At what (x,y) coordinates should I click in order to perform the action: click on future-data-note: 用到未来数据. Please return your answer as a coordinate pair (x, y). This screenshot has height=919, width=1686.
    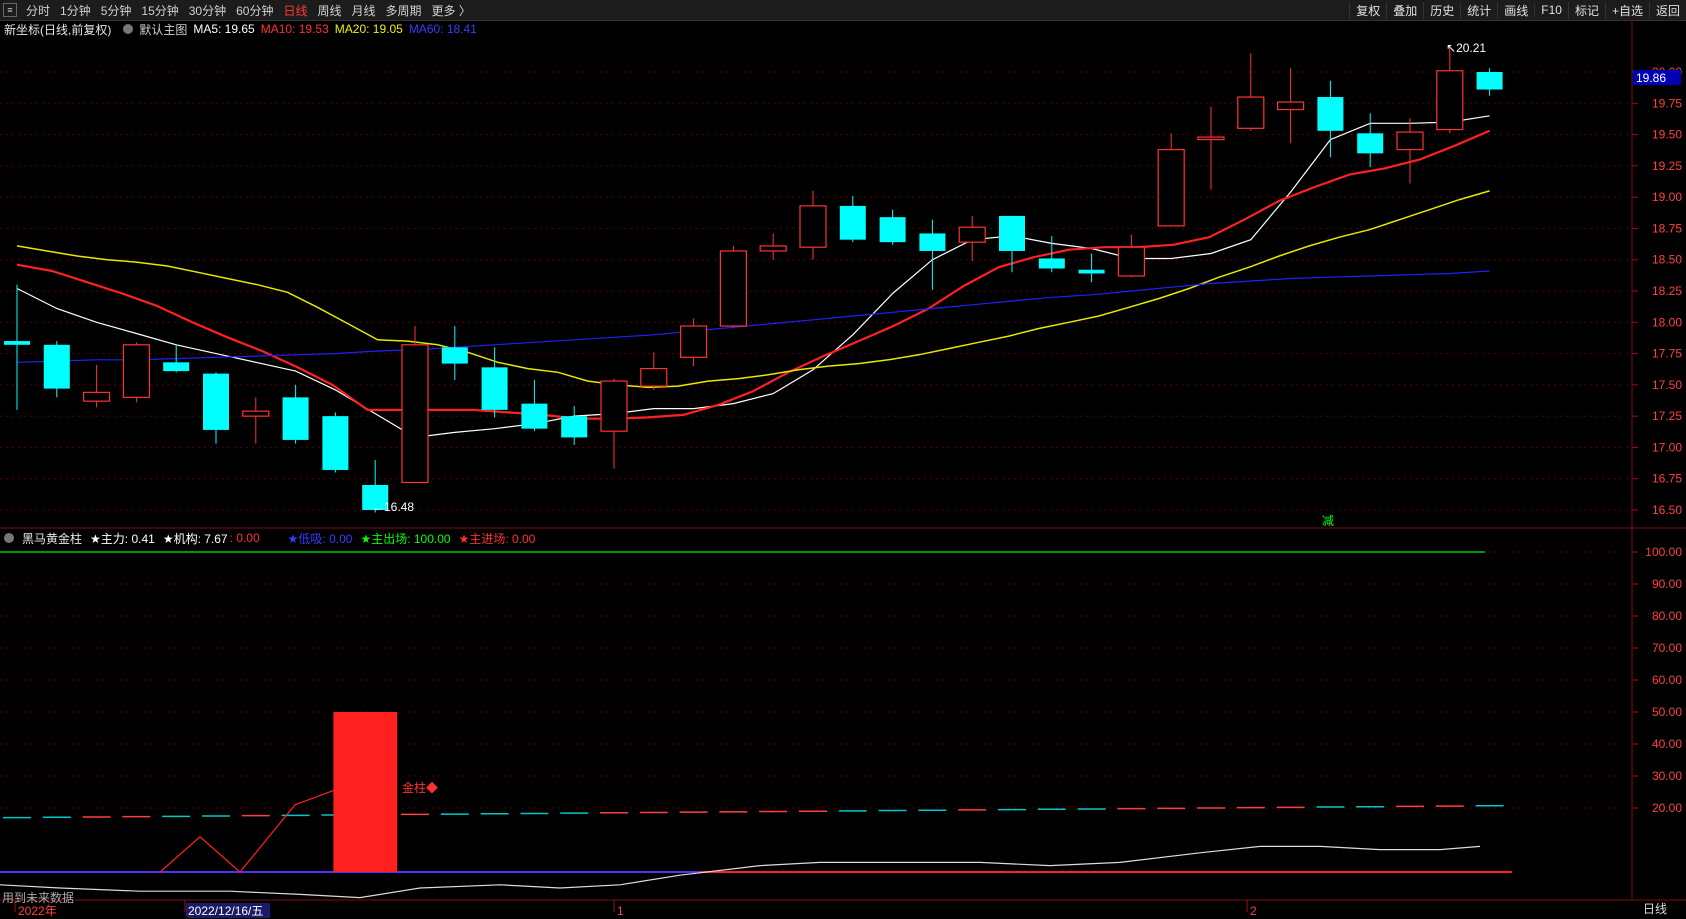
    Looking at the image, I should click on (38, 898).